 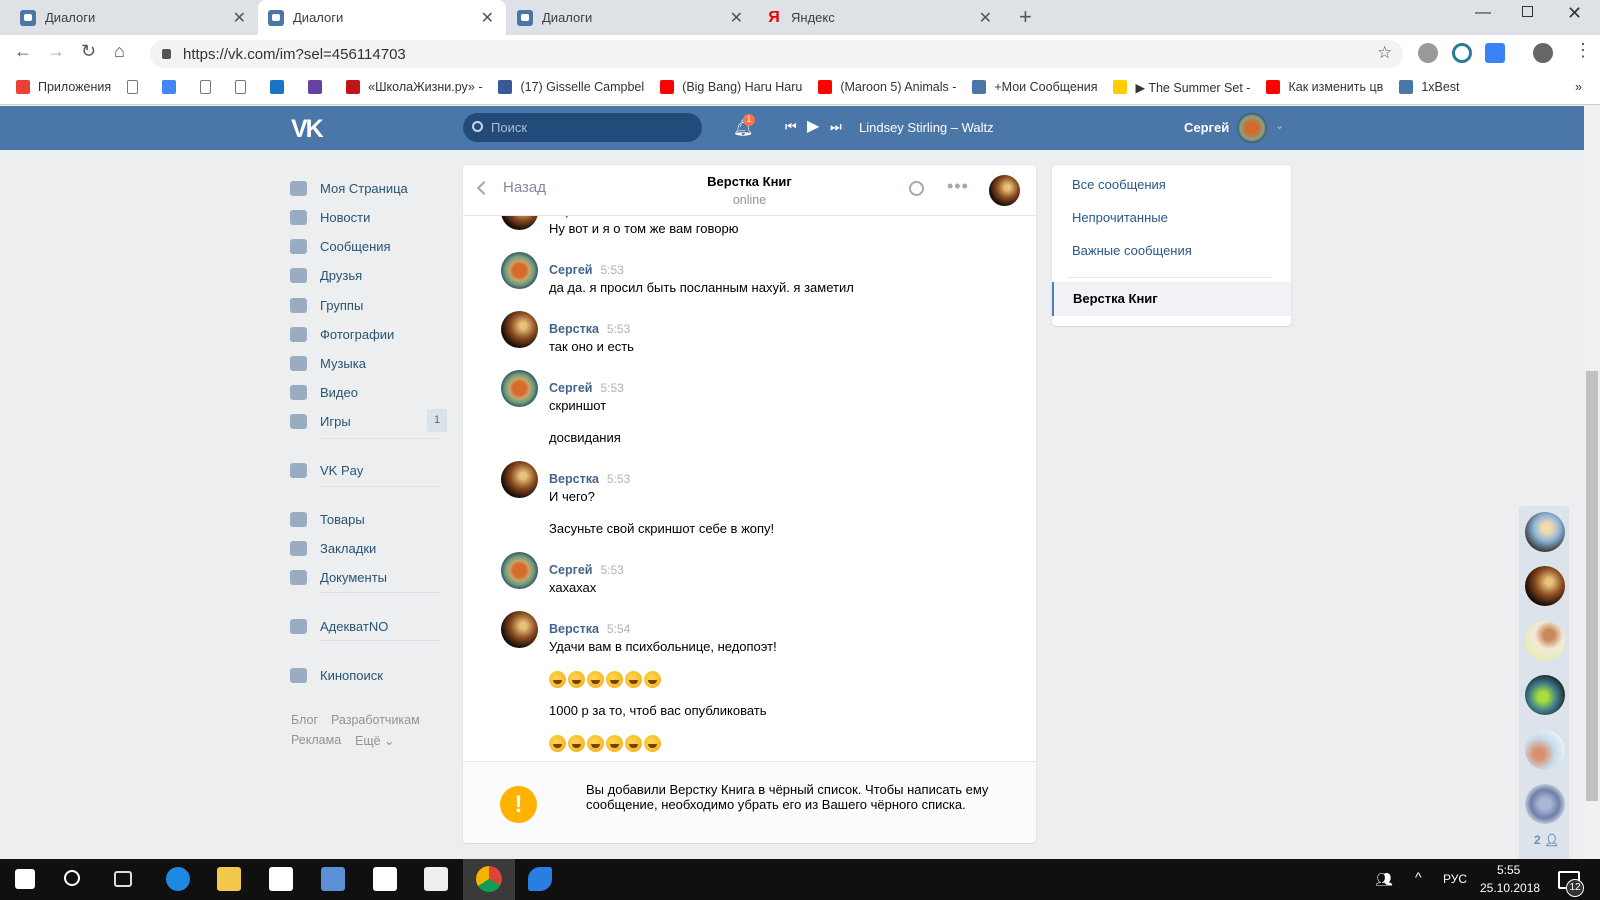 What do you see at coordinates (926, 127) in the screenshot?
I see `current-track: Lindsey Stirling – Waltz` at bounding box center [926, 127].